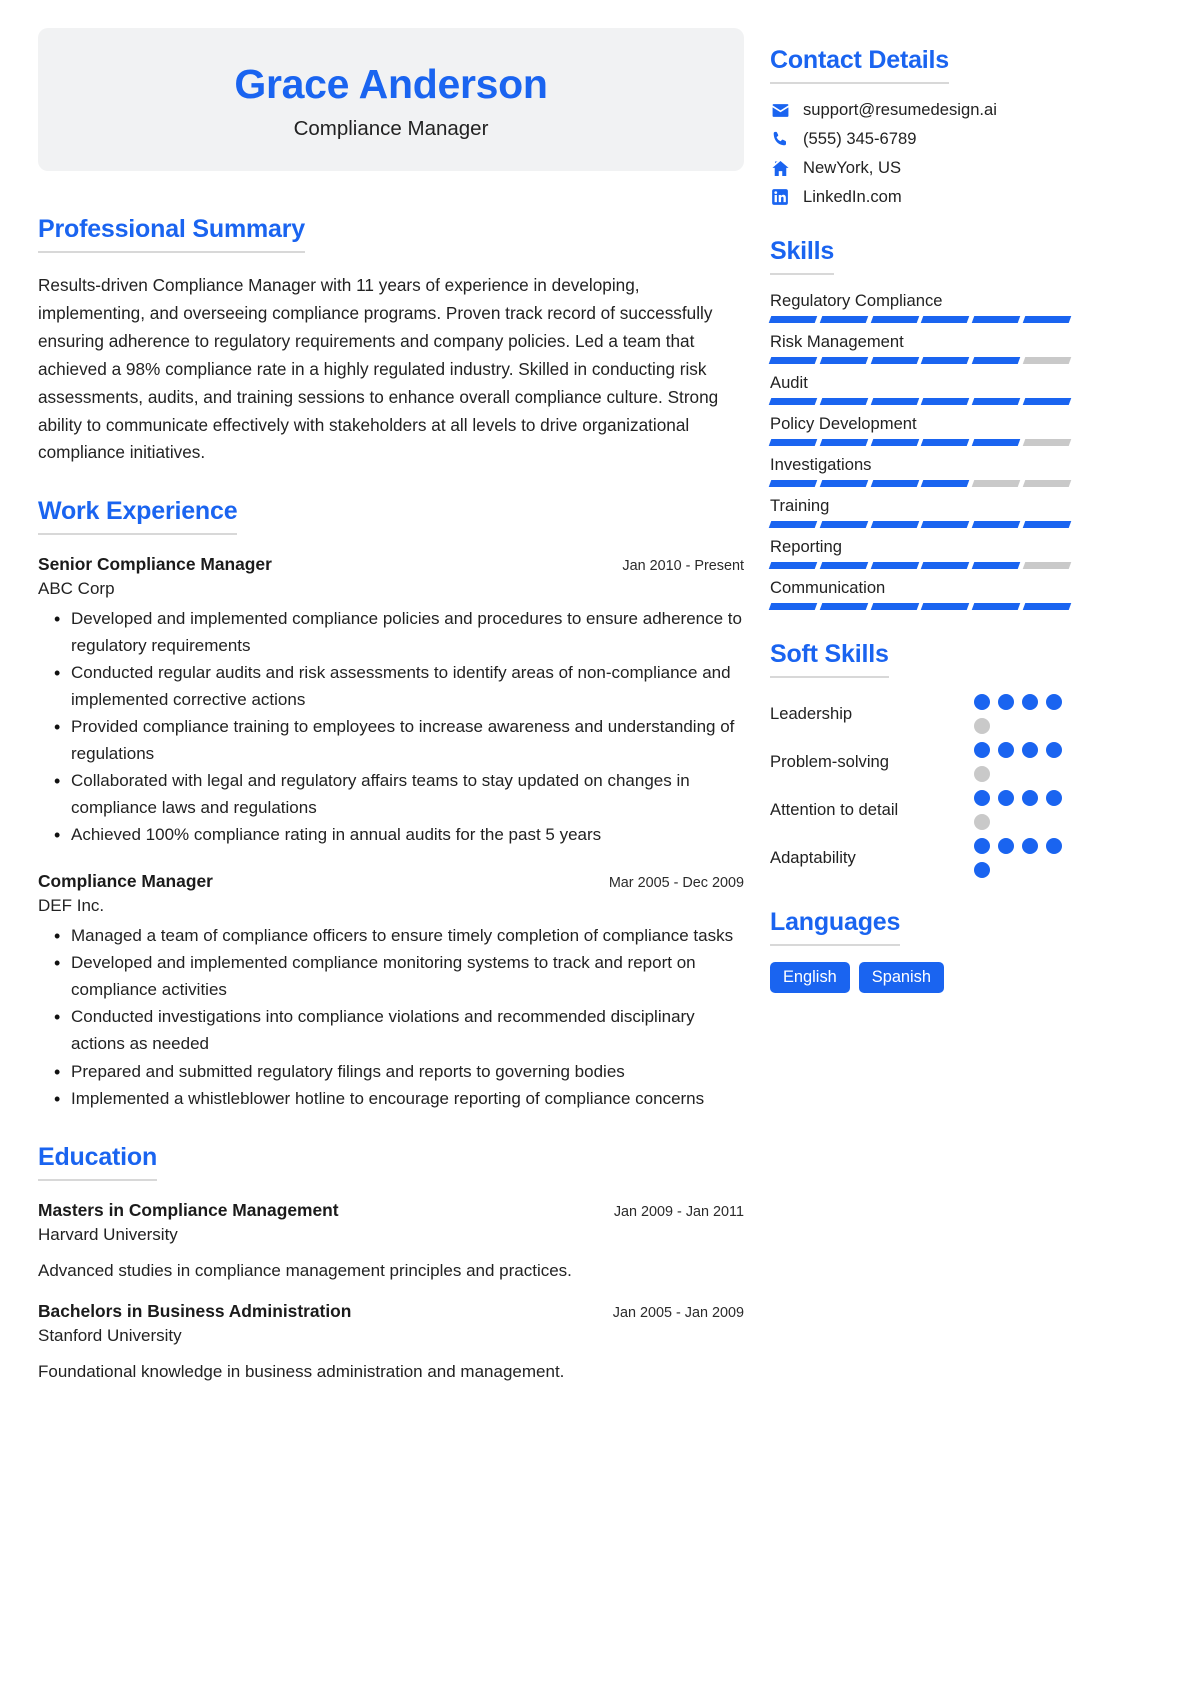 The height and width of the screenshot is (1684, 1200). Describe the element at coordinates (920, 139) in the screenshot. I see `contact-row: (555) 345-6789` at that location.